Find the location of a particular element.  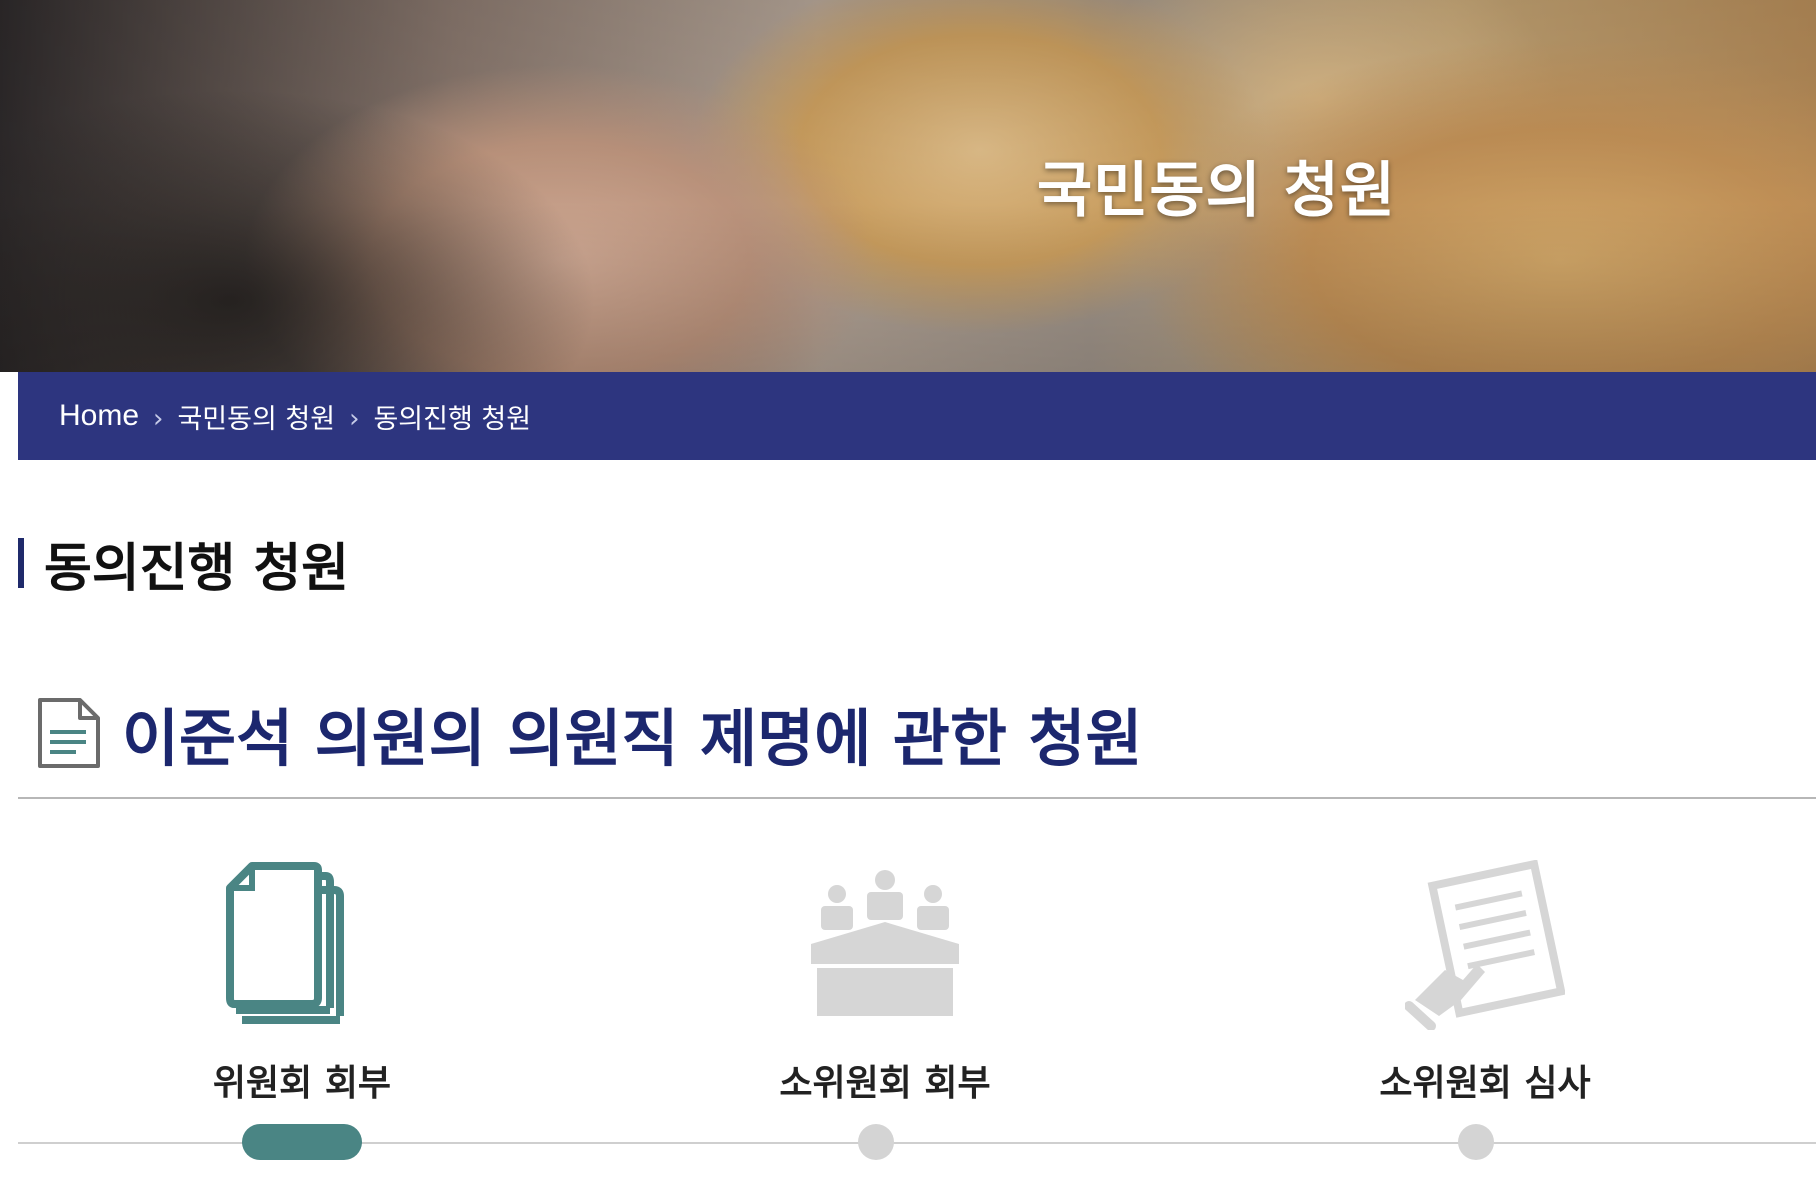

breadcrumb-home-link: Home is located at coordinates (99, 416).